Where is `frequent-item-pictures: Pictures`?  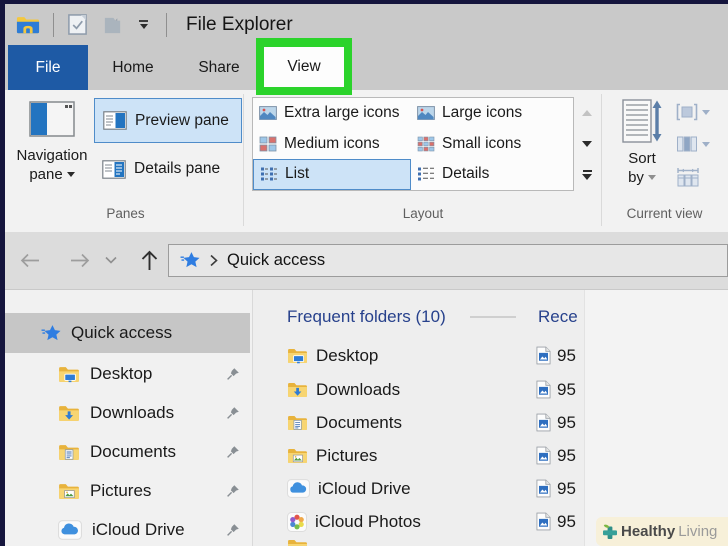 frequent-item-pictures: Pictures is located at coordinates (412, 455).